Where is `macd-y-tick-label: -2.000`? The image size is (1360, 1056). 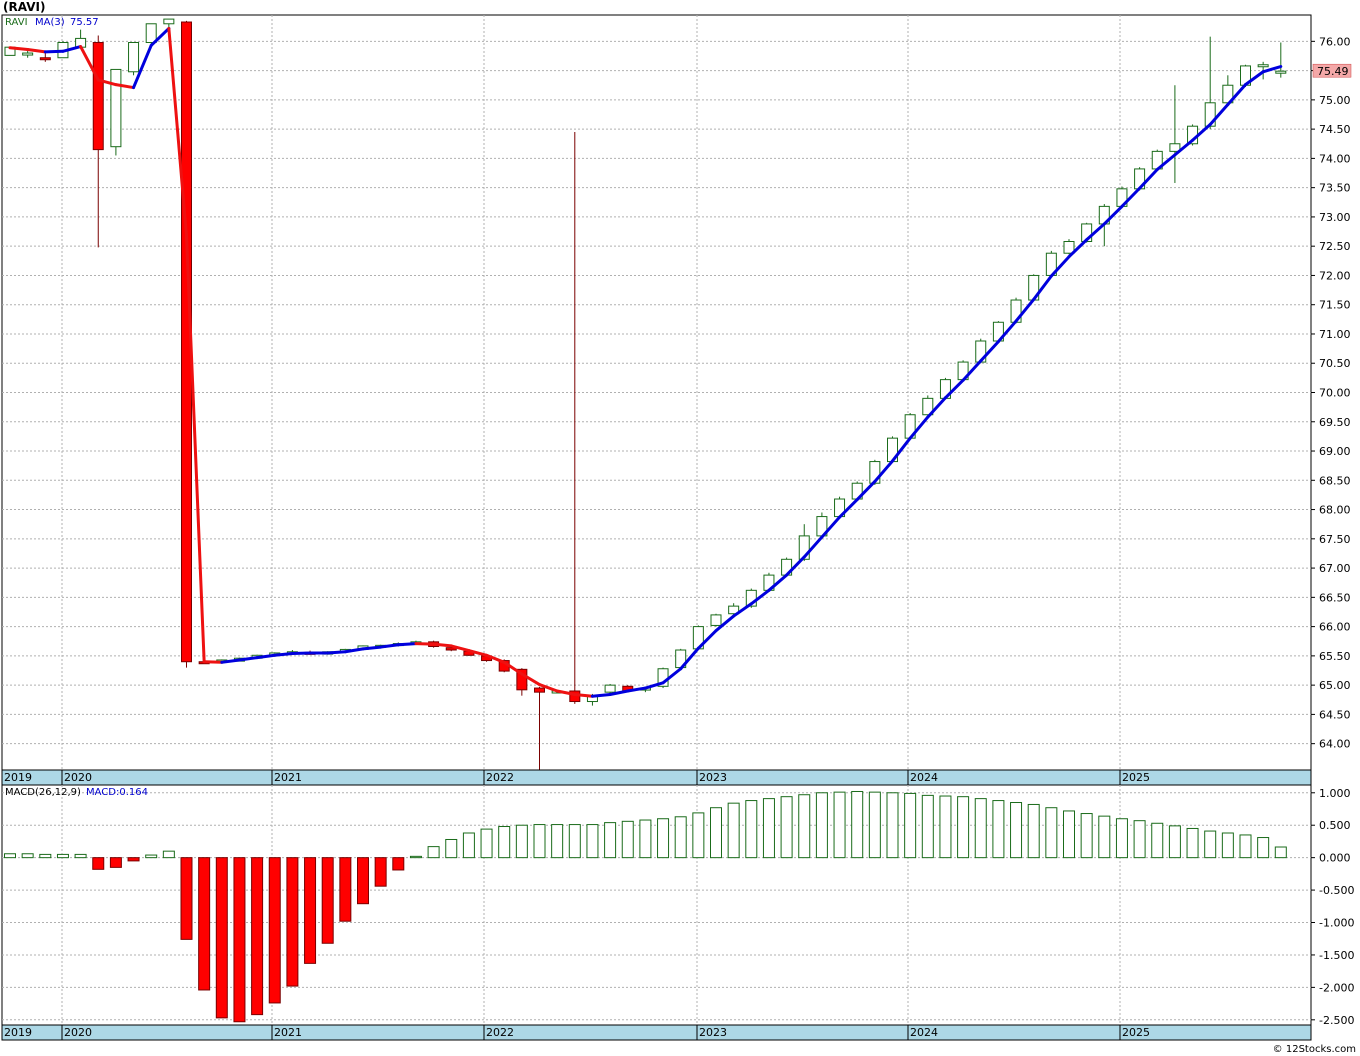 macd-y-tick-label: -2.000 is located at coordinates (1336, 987).